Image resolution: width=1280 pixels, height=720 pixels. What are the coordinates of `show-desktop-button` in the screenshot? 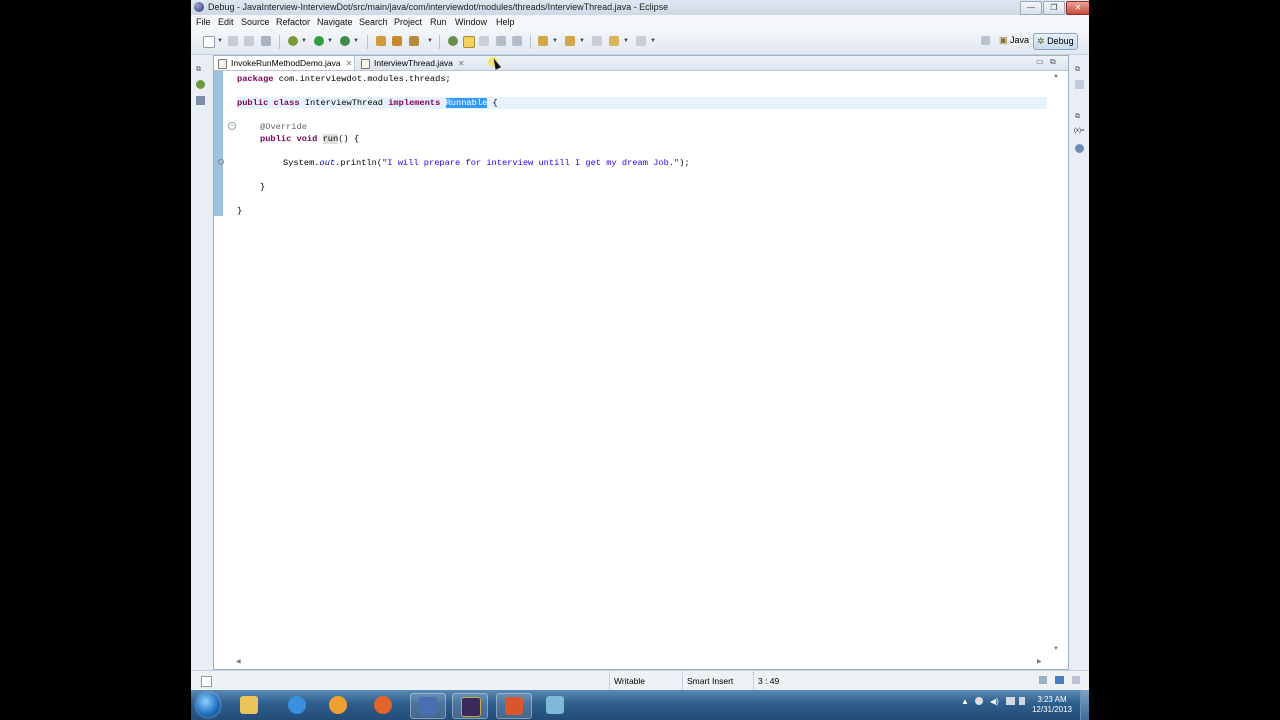 It's located at (1084, 705).